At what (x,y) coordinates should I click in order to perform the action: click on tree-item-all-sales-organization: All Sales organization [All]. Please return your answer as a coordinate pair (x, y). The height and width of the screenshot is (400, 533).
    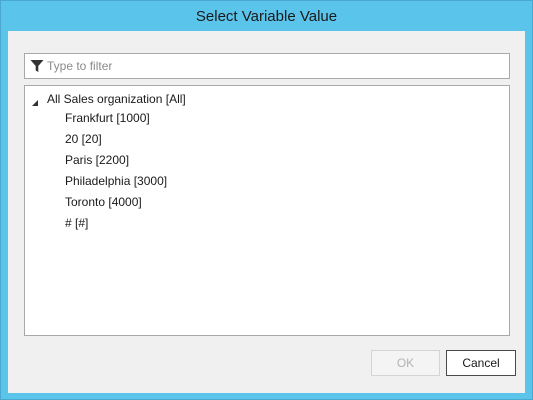
    Looking at the image, I should click on (175, 97).